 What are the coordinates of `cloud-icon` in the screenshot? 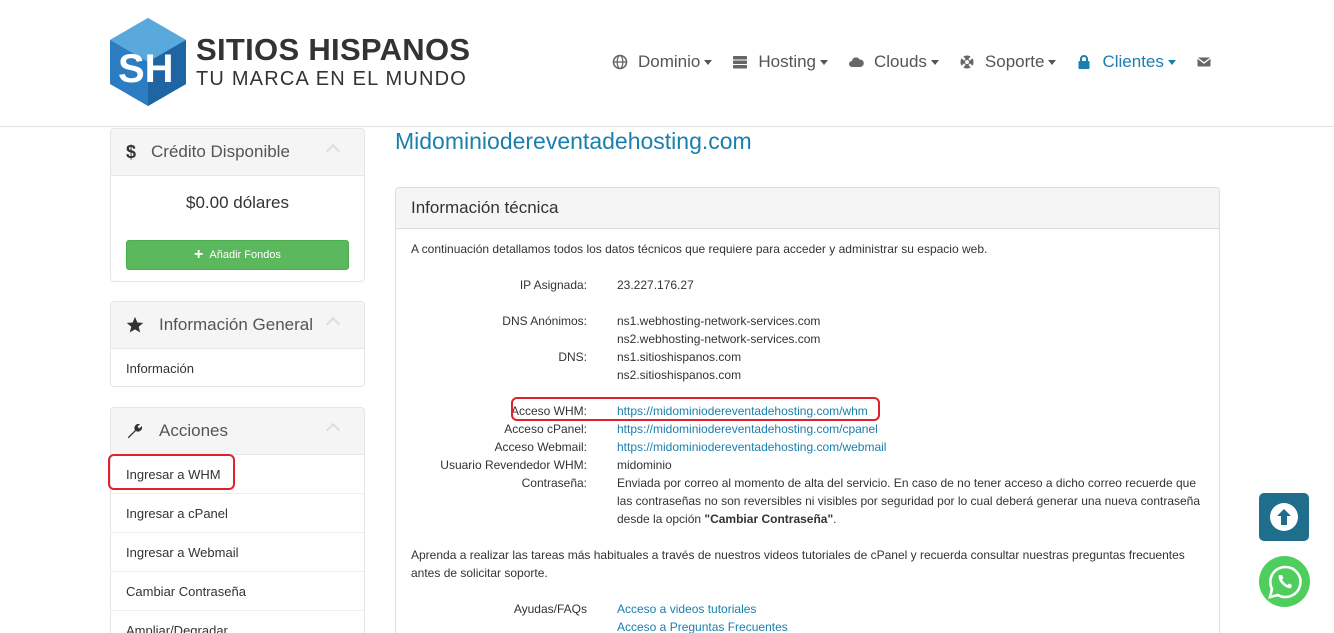 It's located at (856, 62).